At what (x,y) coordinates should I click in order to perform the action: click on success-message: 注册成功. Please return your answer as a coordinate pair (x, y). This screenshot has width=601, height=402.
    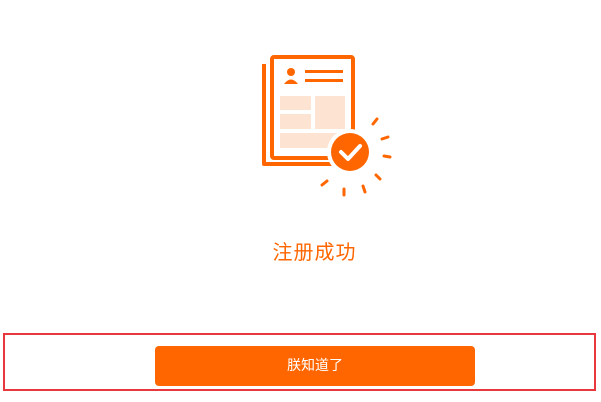
    Looking at the image, I should click on (314, 252).